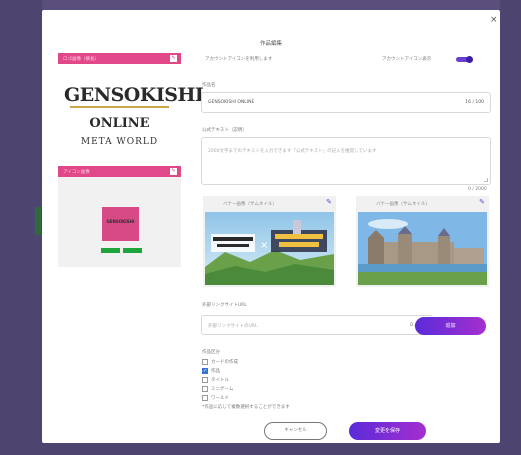 This screenshot has width=521, height=455. Describe the element at coordinates (450, 326) in the screenshot. I see `add-button: 追加` at that location.